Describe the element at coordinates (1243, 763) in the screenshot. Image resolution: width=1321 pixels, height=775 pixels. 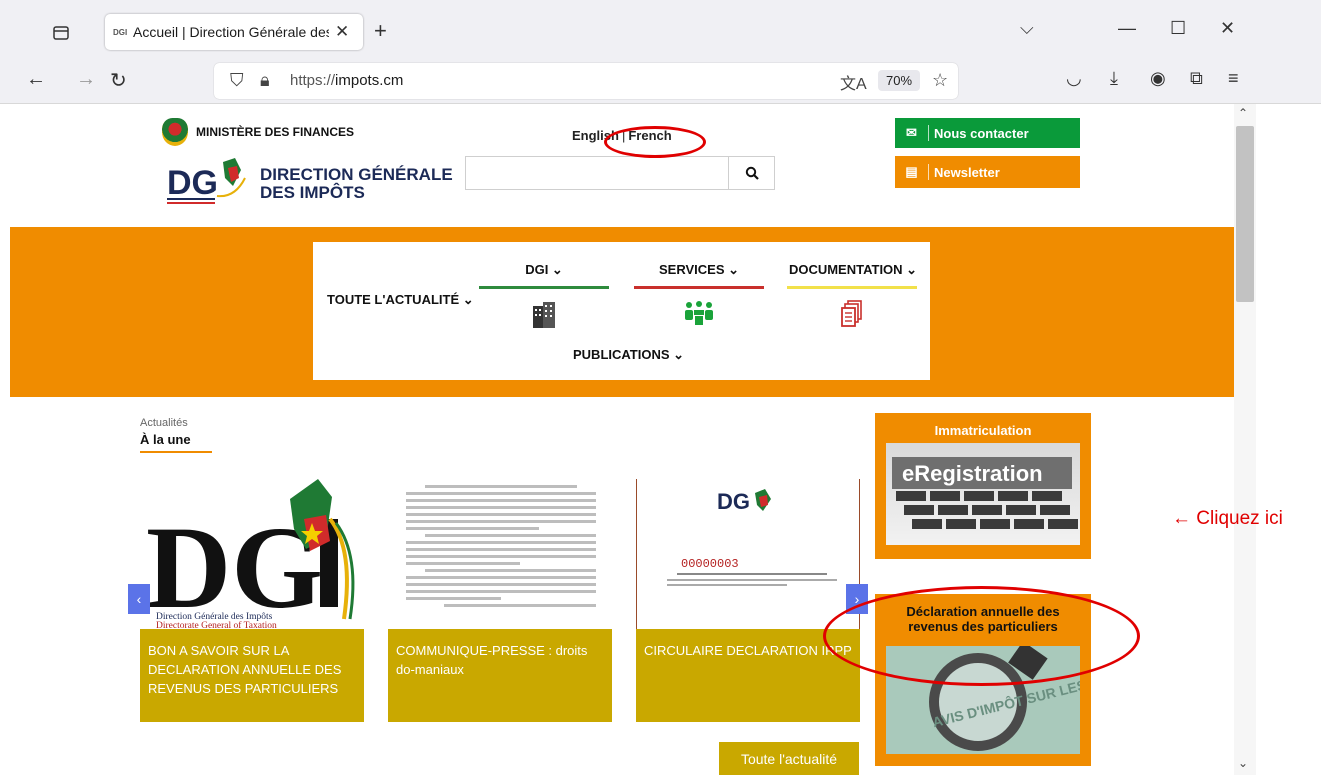
I see `scroll-down-icon: ⌄` at that location.